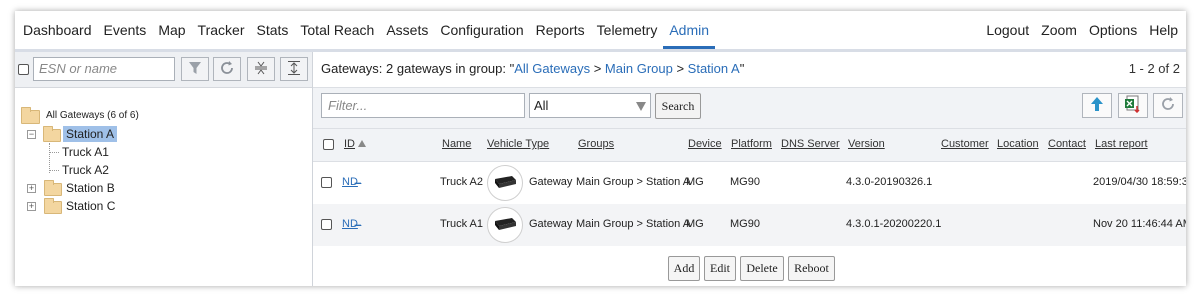  I want to click on tree-node-station-b: Station B, so click(90, 188).